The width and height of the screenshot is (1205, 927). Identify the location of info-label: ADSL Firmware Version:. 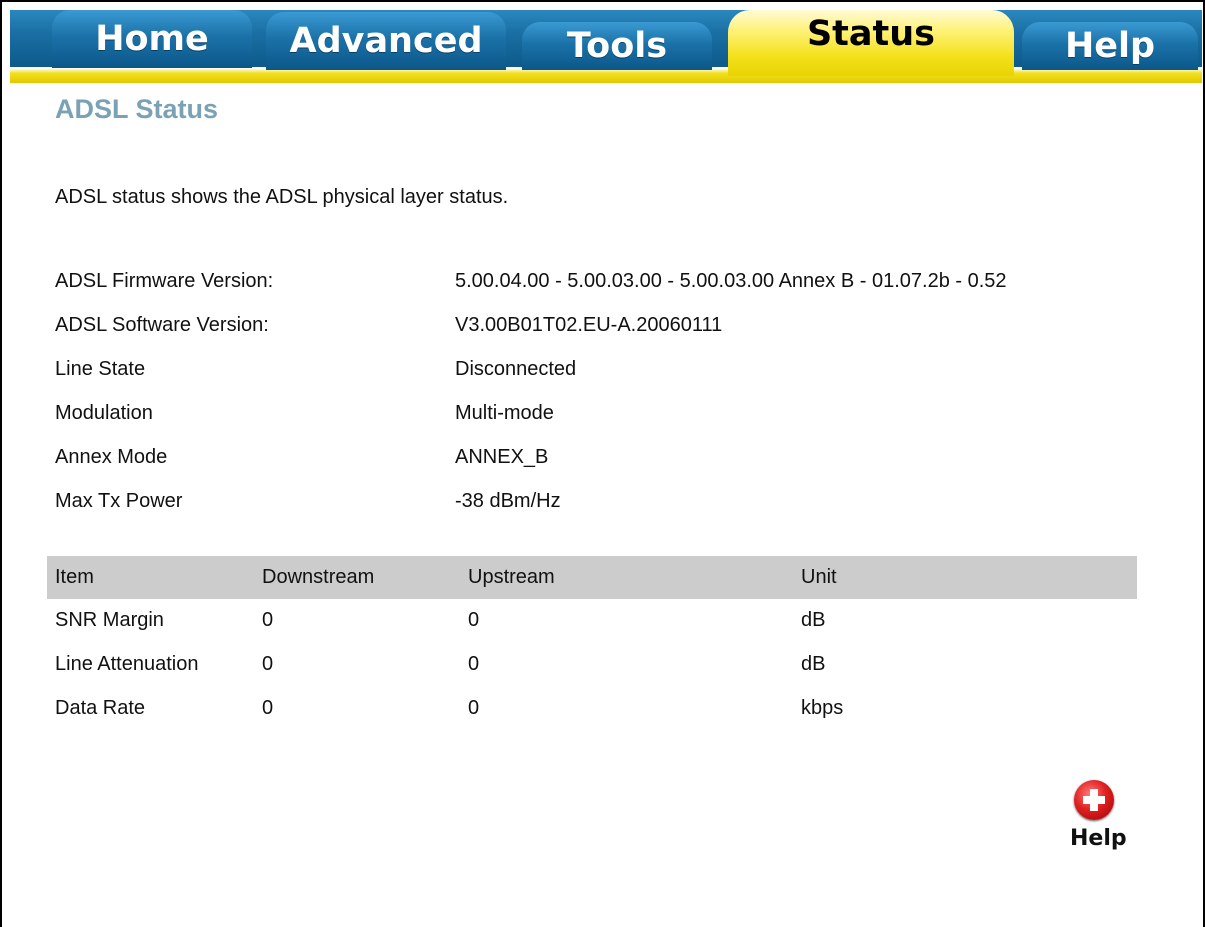
(164, 281).